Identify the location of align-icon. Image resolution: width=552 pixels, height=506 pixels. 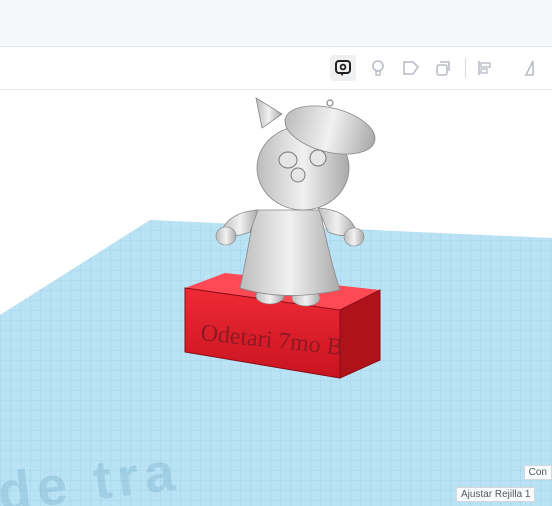
(485, 68).